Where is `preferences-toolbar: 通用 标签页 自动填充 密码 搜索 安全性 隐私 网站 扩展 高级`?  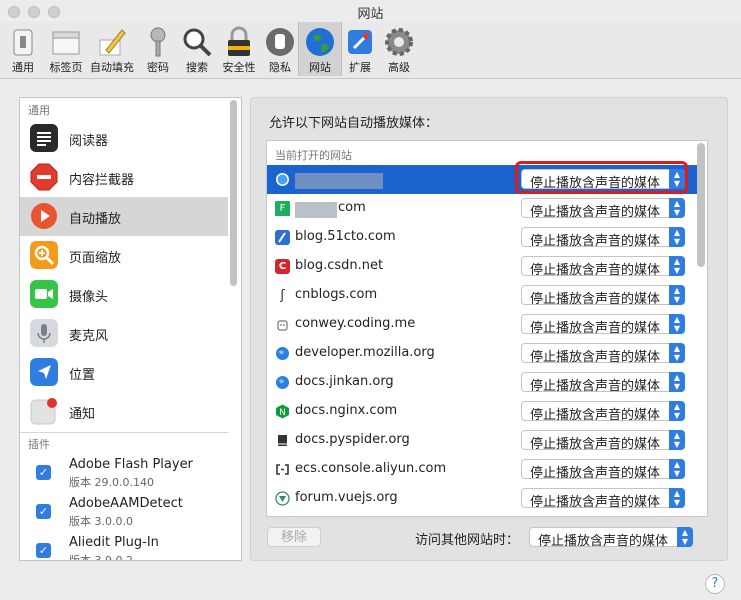 preferences-toolbar: 通用 标签页 自动填充 密码 搜索 安全性 隐私 网站 扩展 高级 is located at coordinates (370, 50).